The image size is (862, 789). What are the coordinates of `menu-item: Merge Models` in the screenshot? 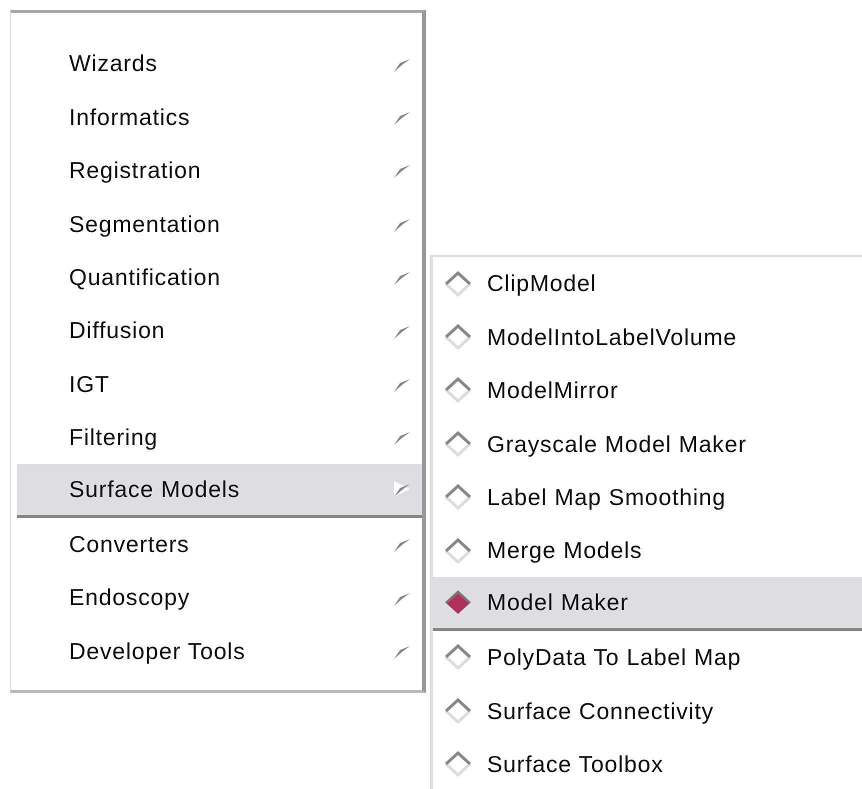 It's located at (647, 551).